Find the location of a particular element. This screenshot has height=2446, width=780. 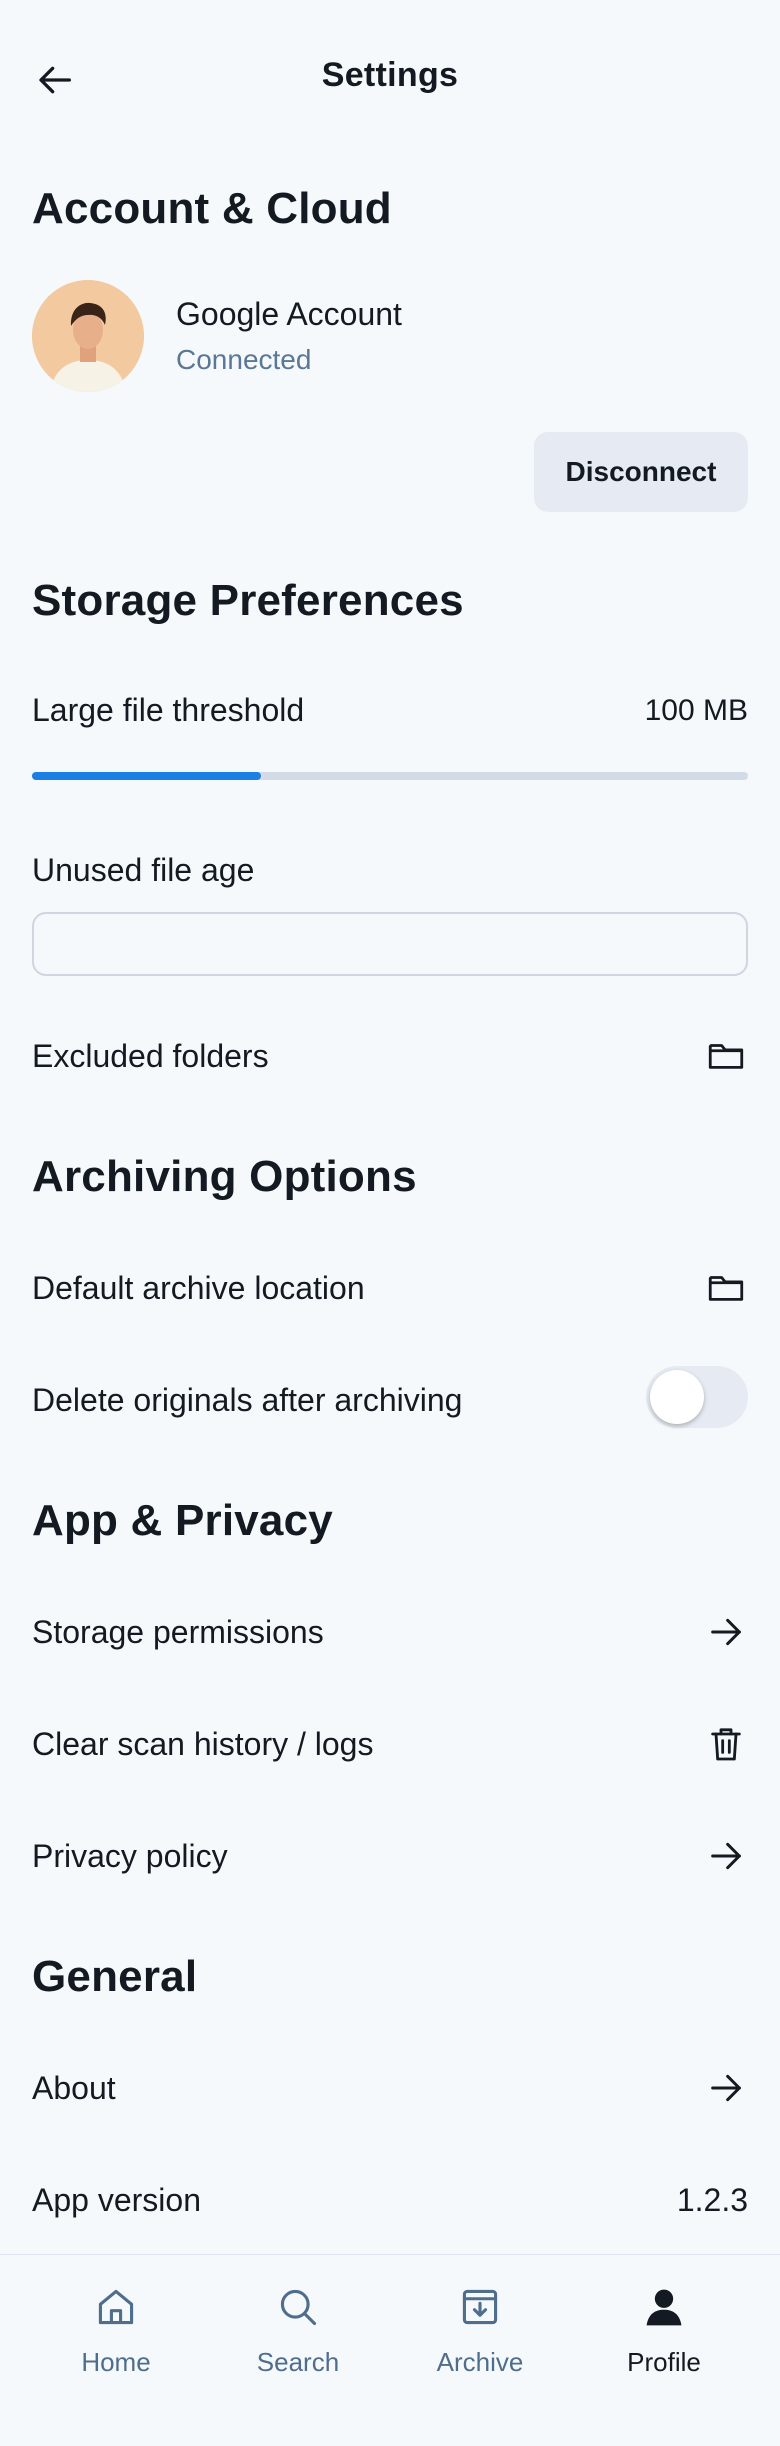

storage-permissions-label: Storage permissions is located at coordinates (178, 1632).